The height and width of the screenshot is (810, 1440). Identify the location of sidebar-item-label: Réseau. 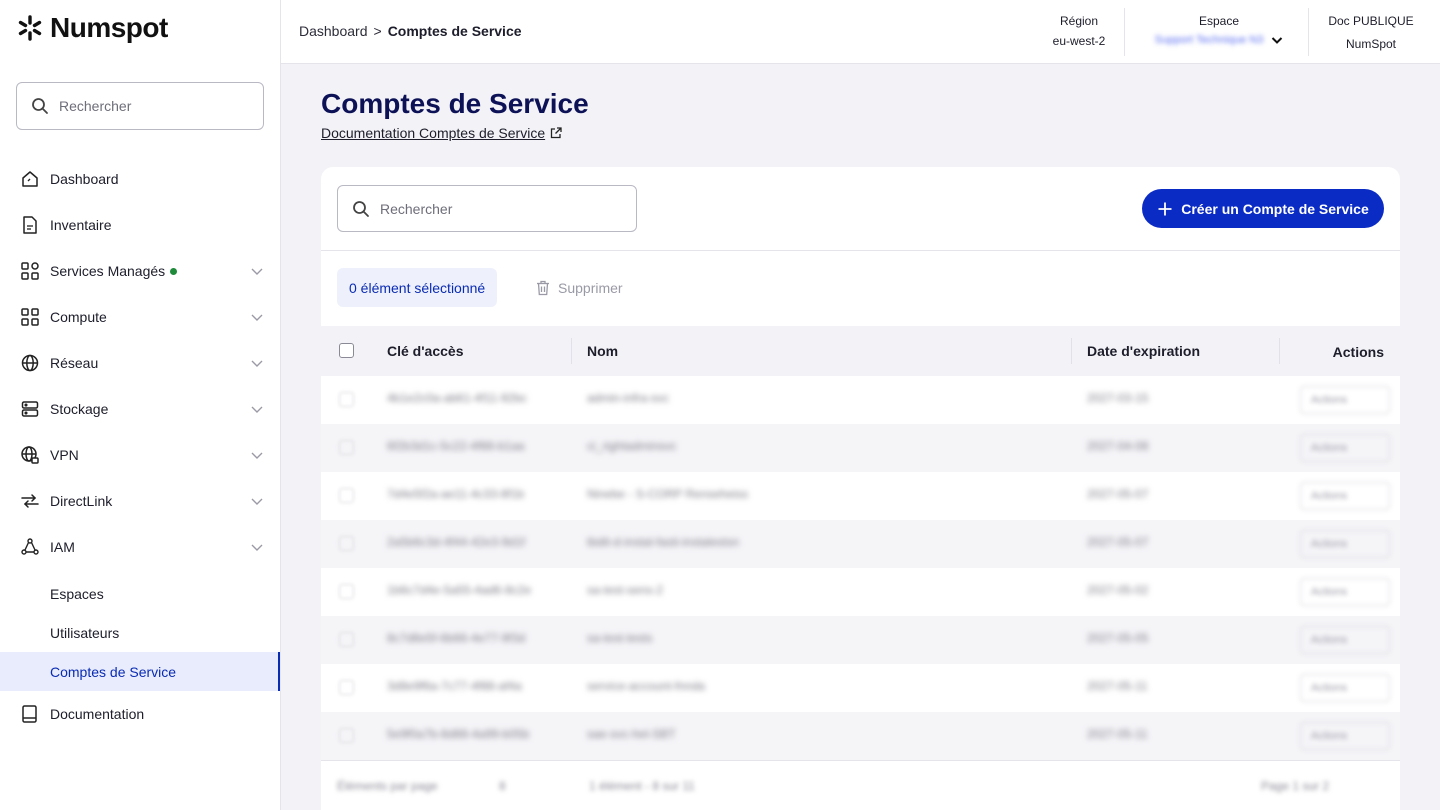
(74, 363).